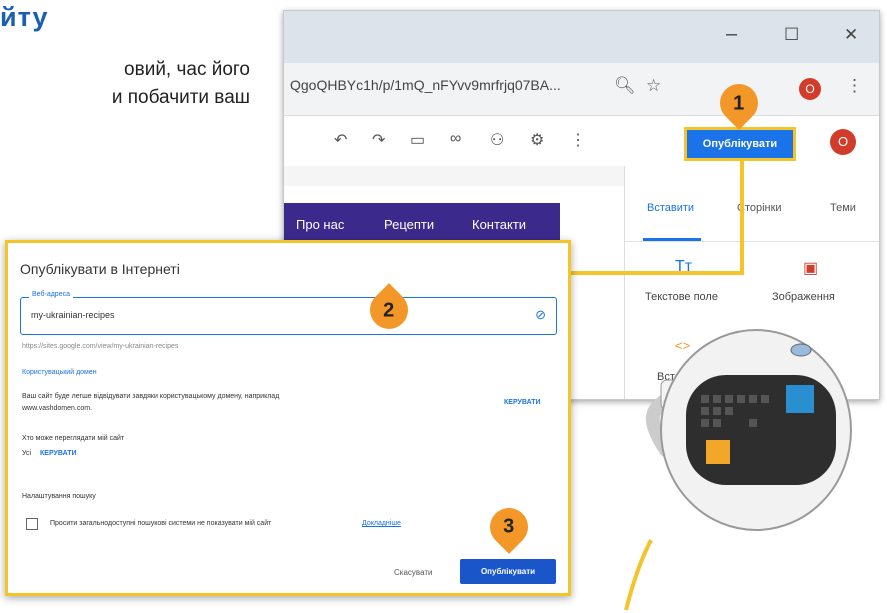  I want to click on hide-from-search-checkbox, so click(32, 524).